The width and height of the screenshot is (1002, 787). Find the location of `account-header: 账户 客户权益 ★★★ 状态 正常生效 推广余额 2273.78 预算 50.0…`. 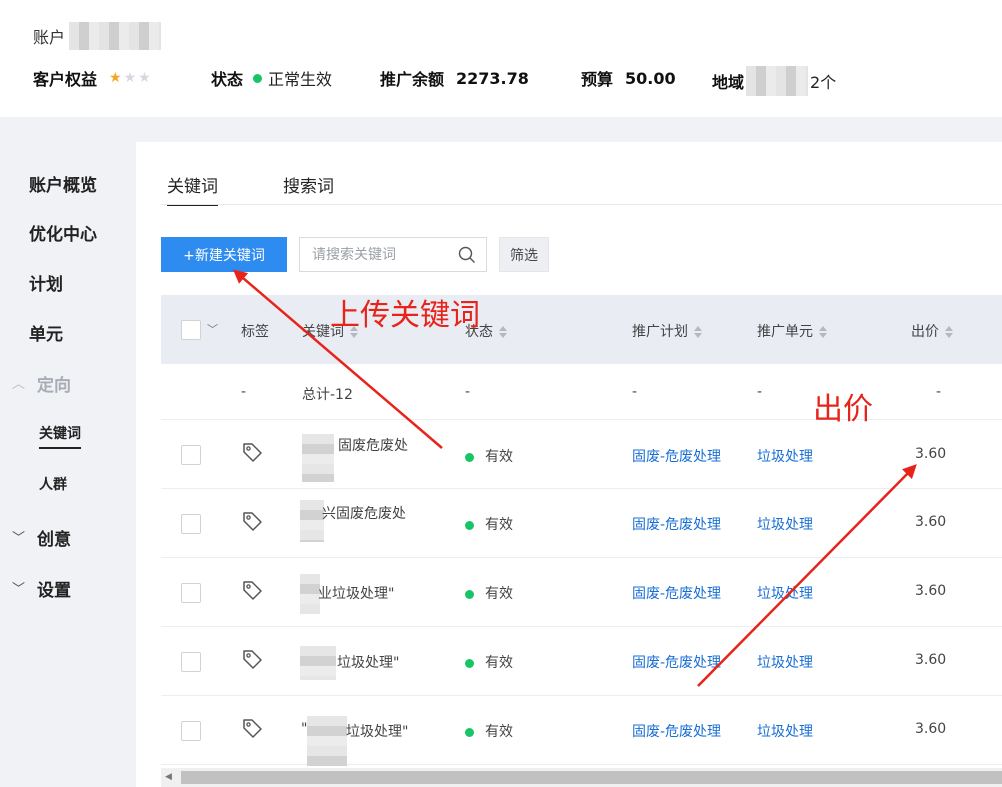

account-header: 账户 客户权益 ★★★ 状态 正常生效 推广余额 2273.78 预算 50.0… is located at coordinates (501, 58).